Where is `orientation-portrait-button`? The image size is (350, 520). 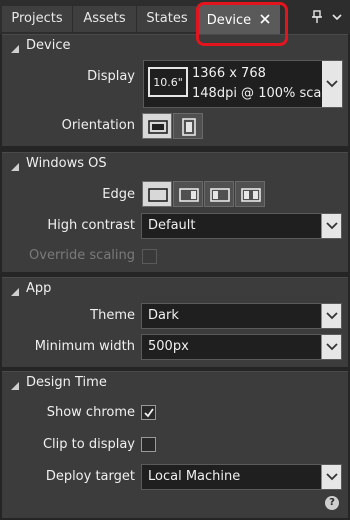
orientation-portrait-button is located at coordinates (188, 126).